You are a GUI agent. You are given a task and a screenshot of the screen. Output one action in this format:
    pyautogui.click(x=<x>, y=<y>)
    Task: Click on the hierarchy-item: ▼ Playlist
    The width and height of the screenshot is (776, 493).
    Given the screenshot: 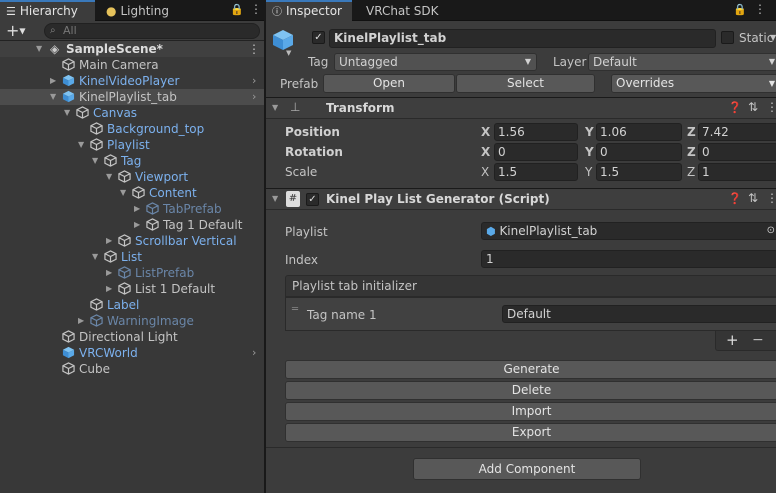 What is the action you would take?
    pyautogui.click(x=132, y=145)
    